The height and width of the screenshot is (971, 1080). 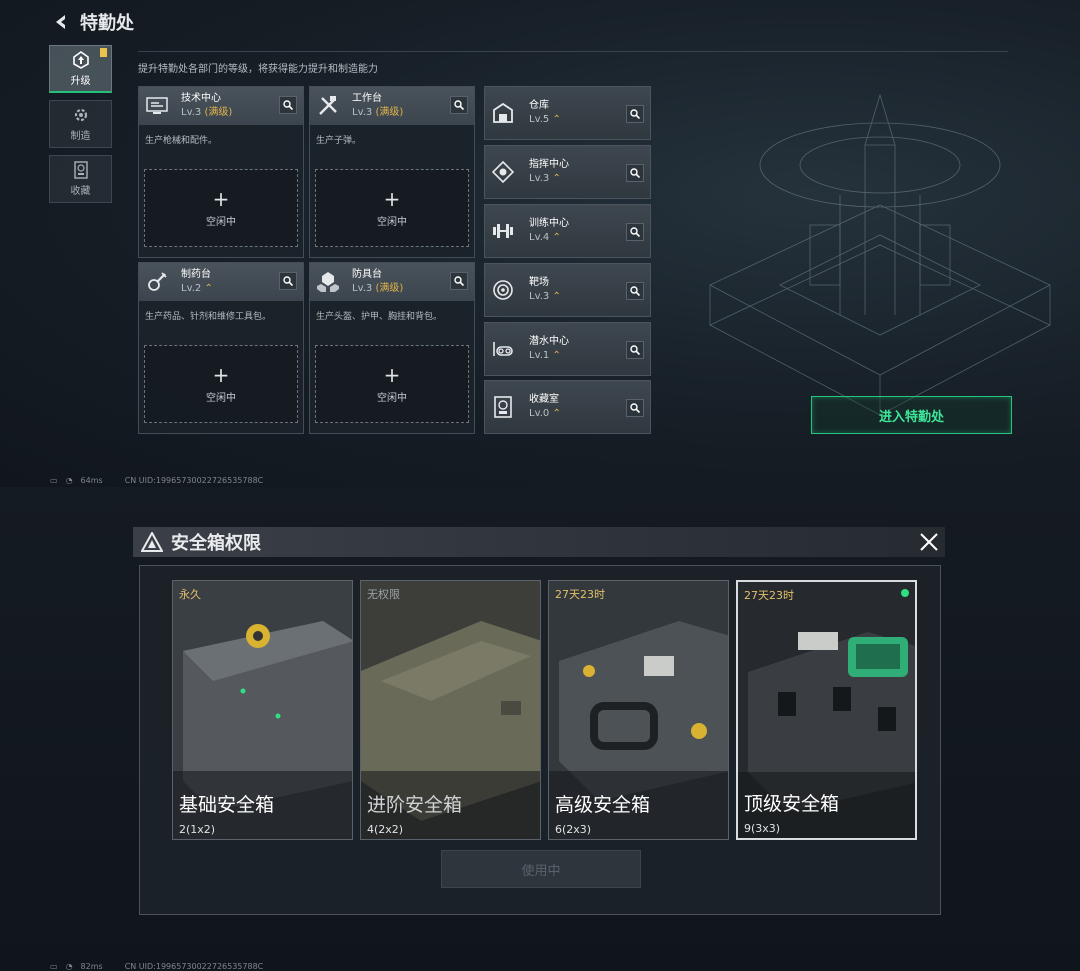 What do you see at coordinates (638, 710) in the screenshot?
I see `safe-box-card-premium: 27天23时 高级安全箱 6(2x3)` at bounding box center [638, 710].